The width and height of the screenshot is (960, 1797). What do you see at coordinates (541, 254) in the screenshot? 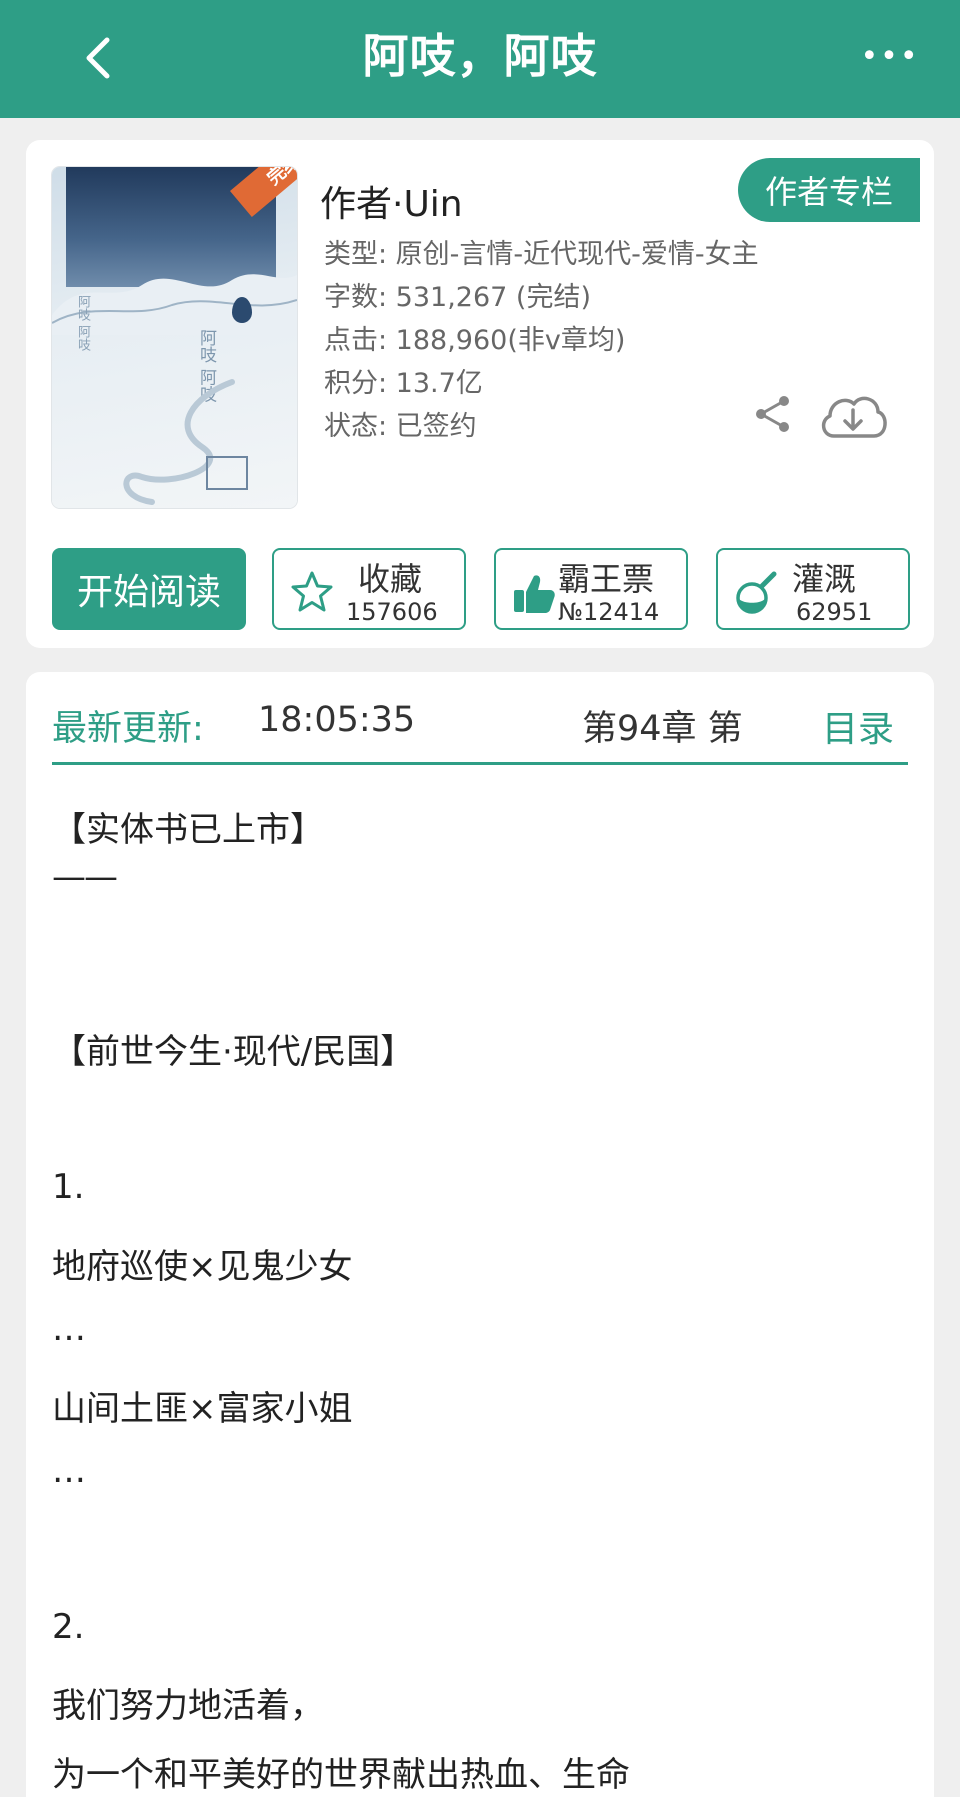
I see `book-type: 类型: 原创-言情-近代现代-爱情-女主` at bounding box center [541, 254].